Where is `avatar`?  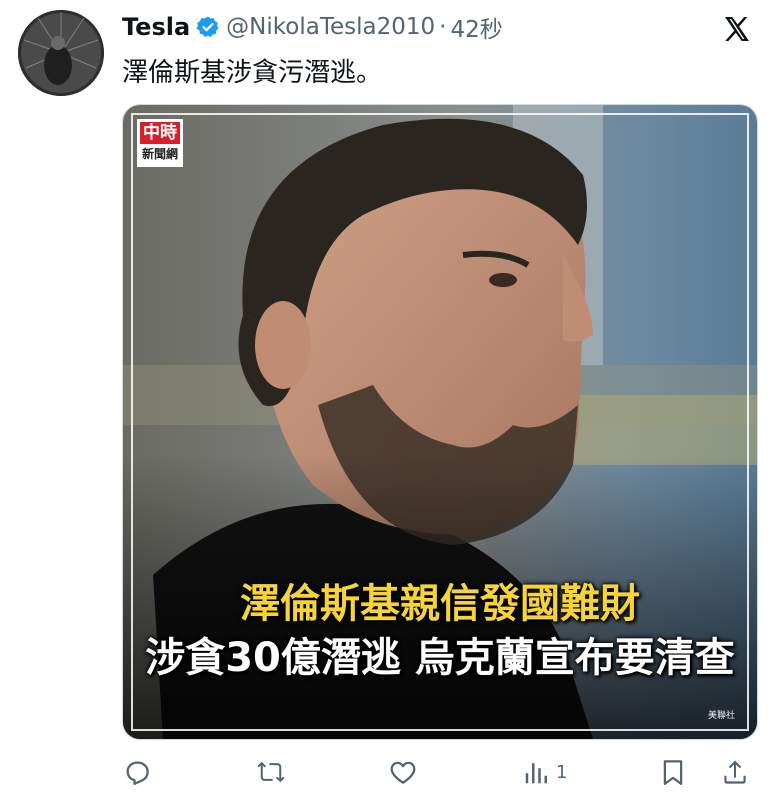 avatar is located at coordinates (61, 53).